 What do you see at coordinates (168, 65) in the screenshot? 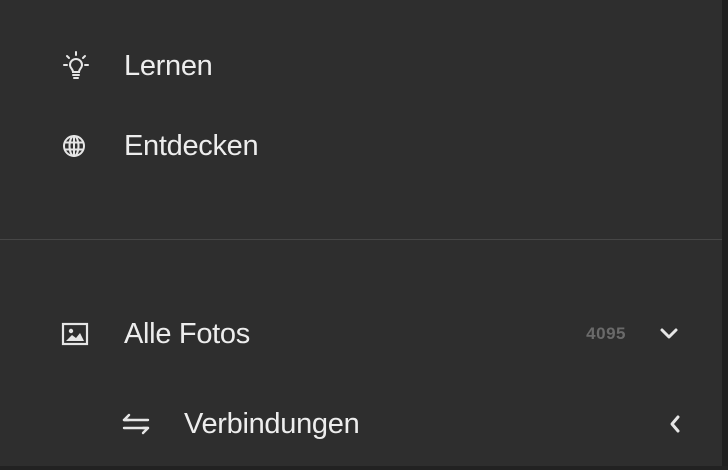
I see `sidebar-item-learn-label: Lernen` at bounding box center [168, 65].